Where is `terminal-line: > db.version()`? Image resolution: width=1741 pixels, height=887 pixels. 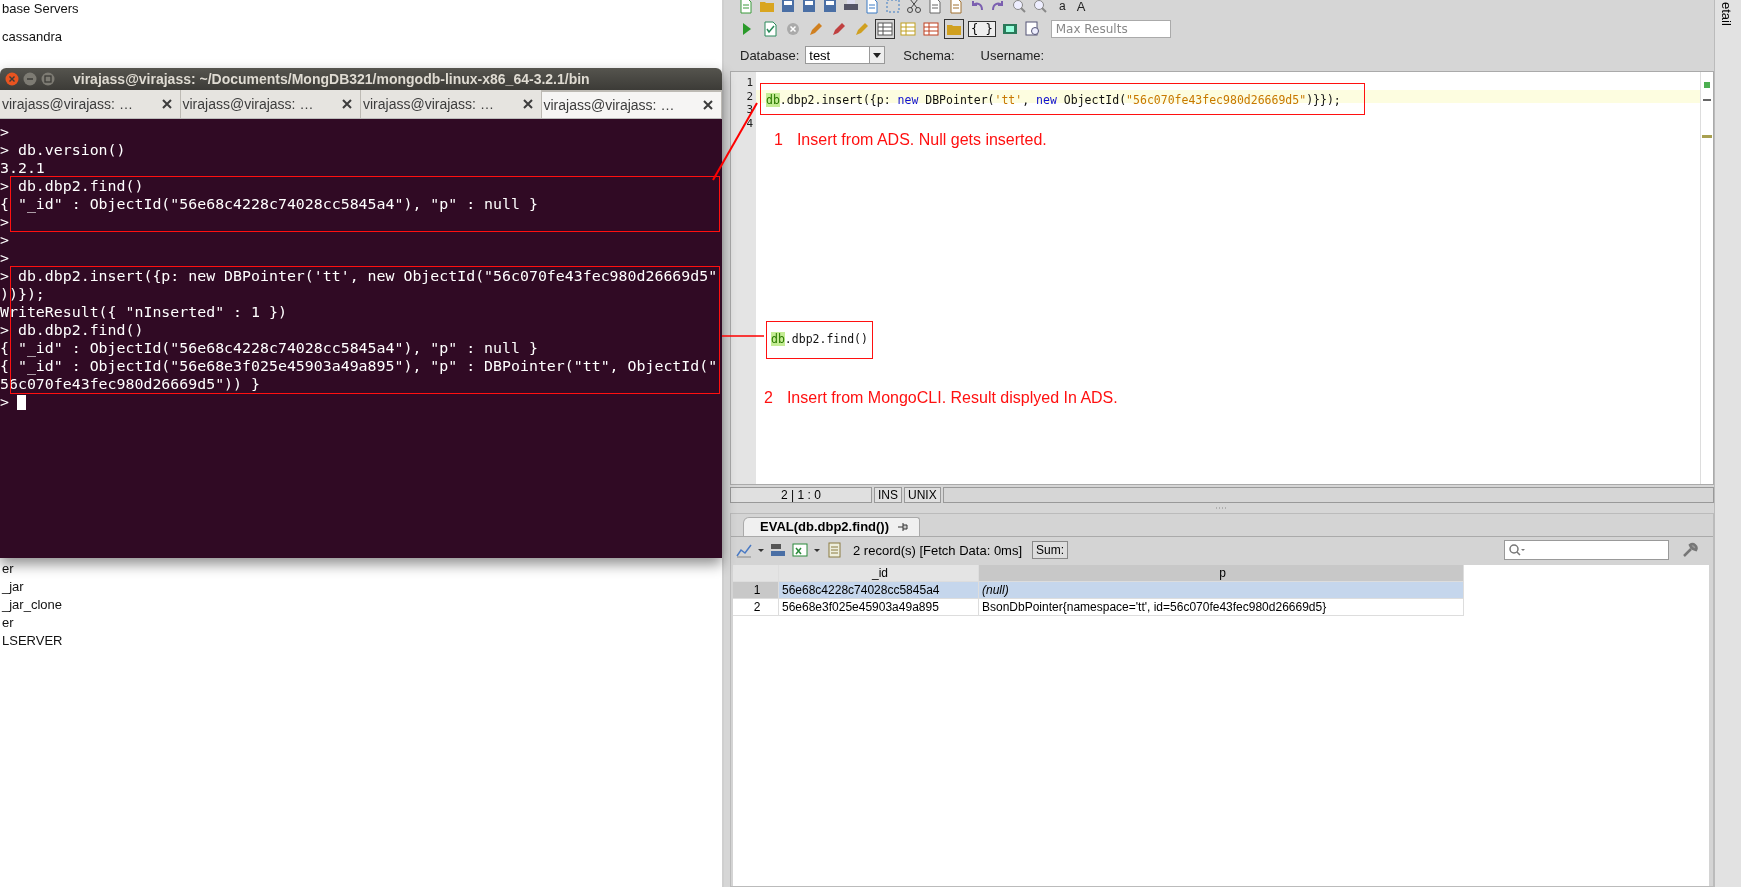
terminal-line: > db.version() is located at coordinates (63, 150).